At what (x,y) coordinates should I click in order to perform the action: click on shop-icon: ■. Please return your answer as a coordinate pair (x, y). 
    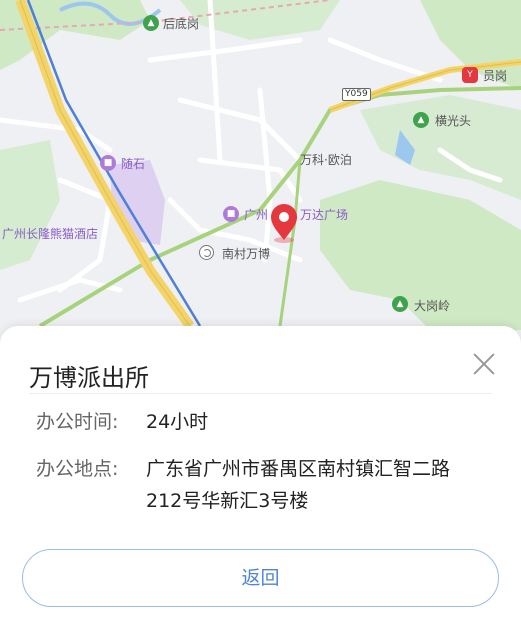
    Looking at the image, I should click on (108, 163).